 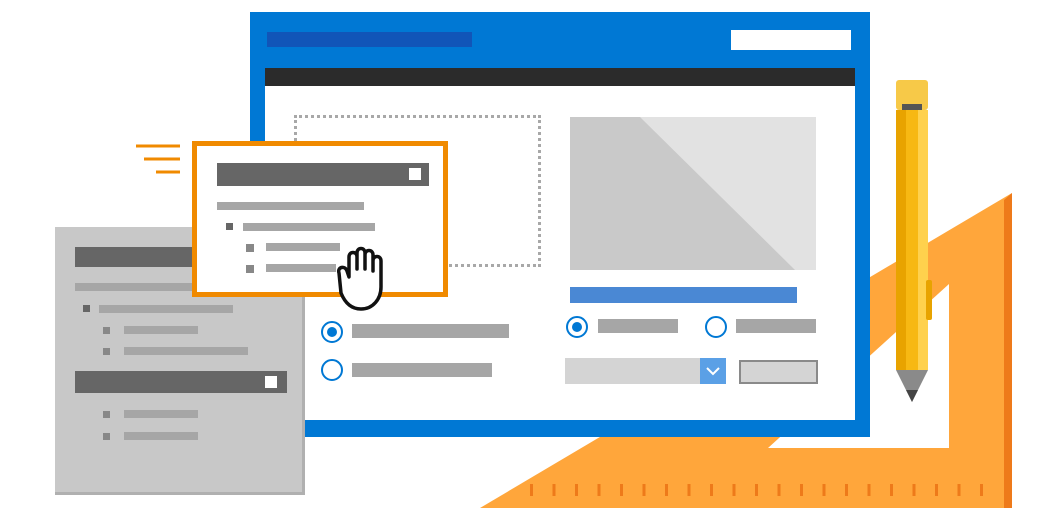 I want to click on hand-cursor-icon, so click(x=359, y=278).